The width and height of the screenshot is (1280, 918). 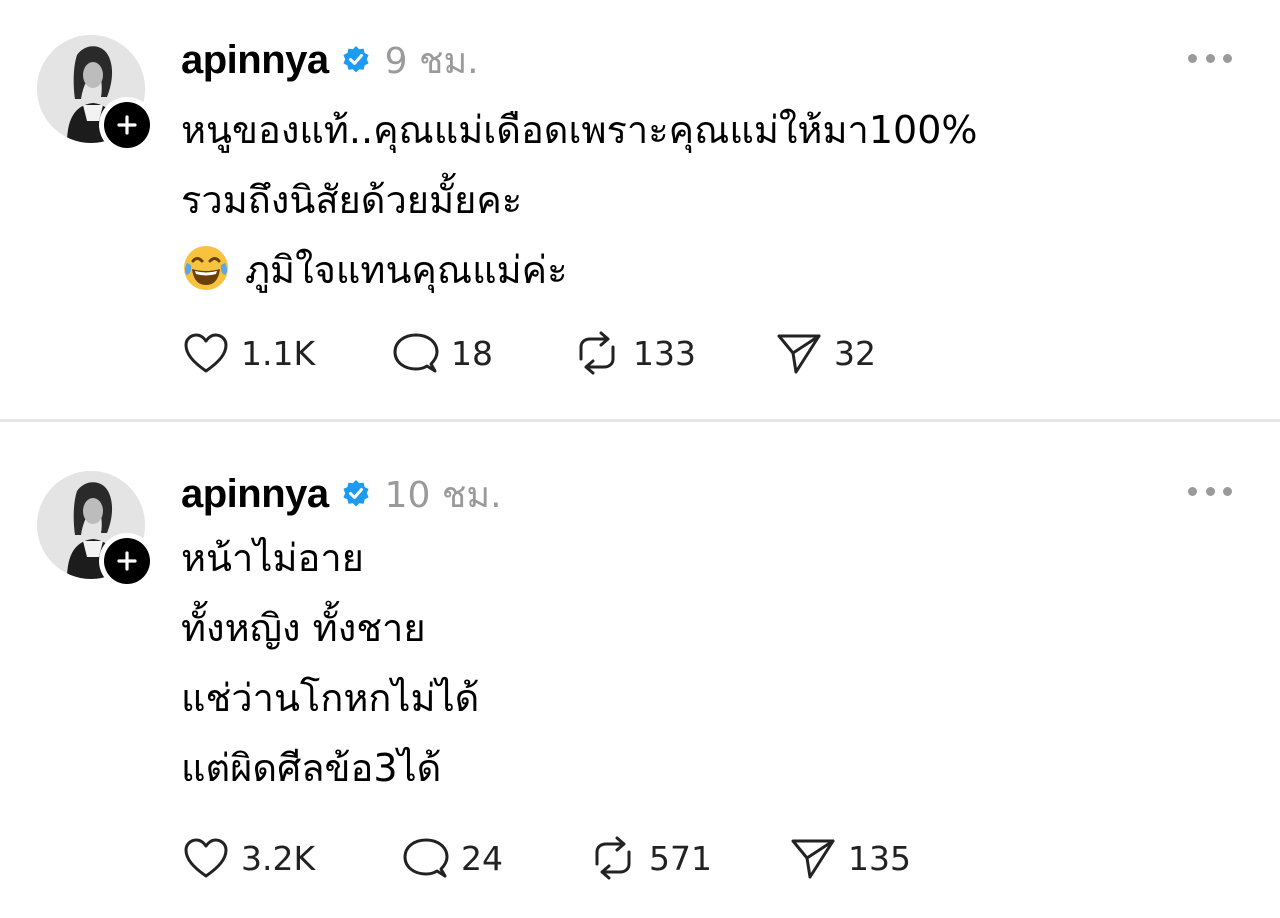 What do you see at coordinates (706, 270) in the screenshot?
I see `post-text-line-with-emoji: ภูมิใจแทนคุณแม่ค่ะ` at bounding box center [706, 270].